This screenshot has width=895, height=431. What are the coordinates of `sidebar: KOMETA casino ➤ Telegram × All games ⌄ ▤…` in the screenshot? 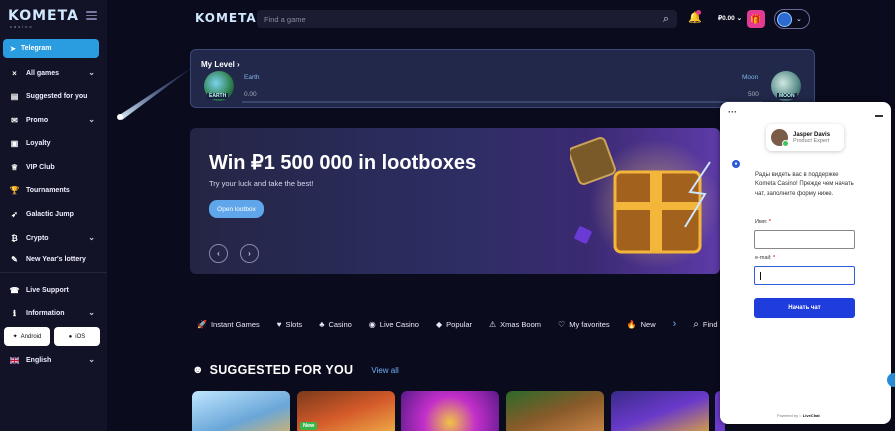 It's located at (53, 215).